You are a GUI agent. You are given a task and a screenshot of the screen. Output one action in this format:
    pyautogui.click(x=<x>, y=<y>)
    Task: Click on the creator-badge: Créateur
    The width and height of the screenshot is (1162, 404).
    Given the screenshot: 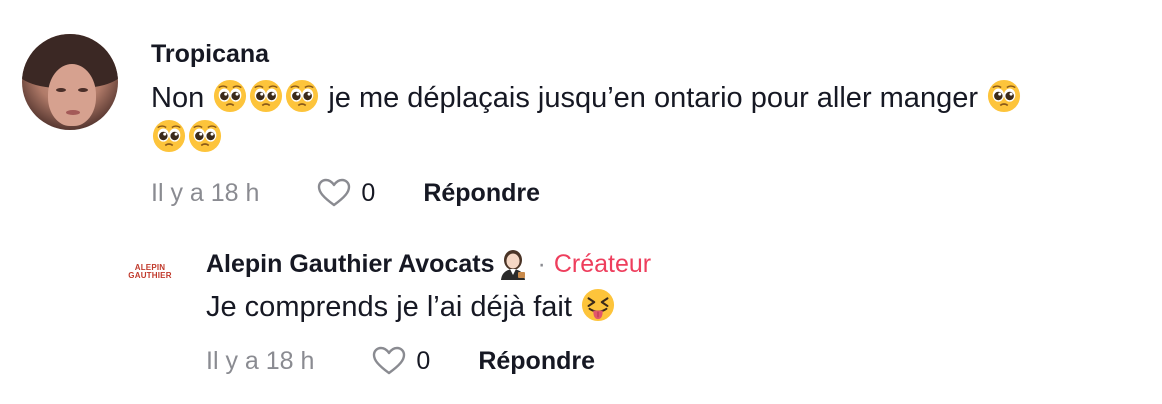 What is the action you would take?
    pyautogui.click(x=602, y=263)
    